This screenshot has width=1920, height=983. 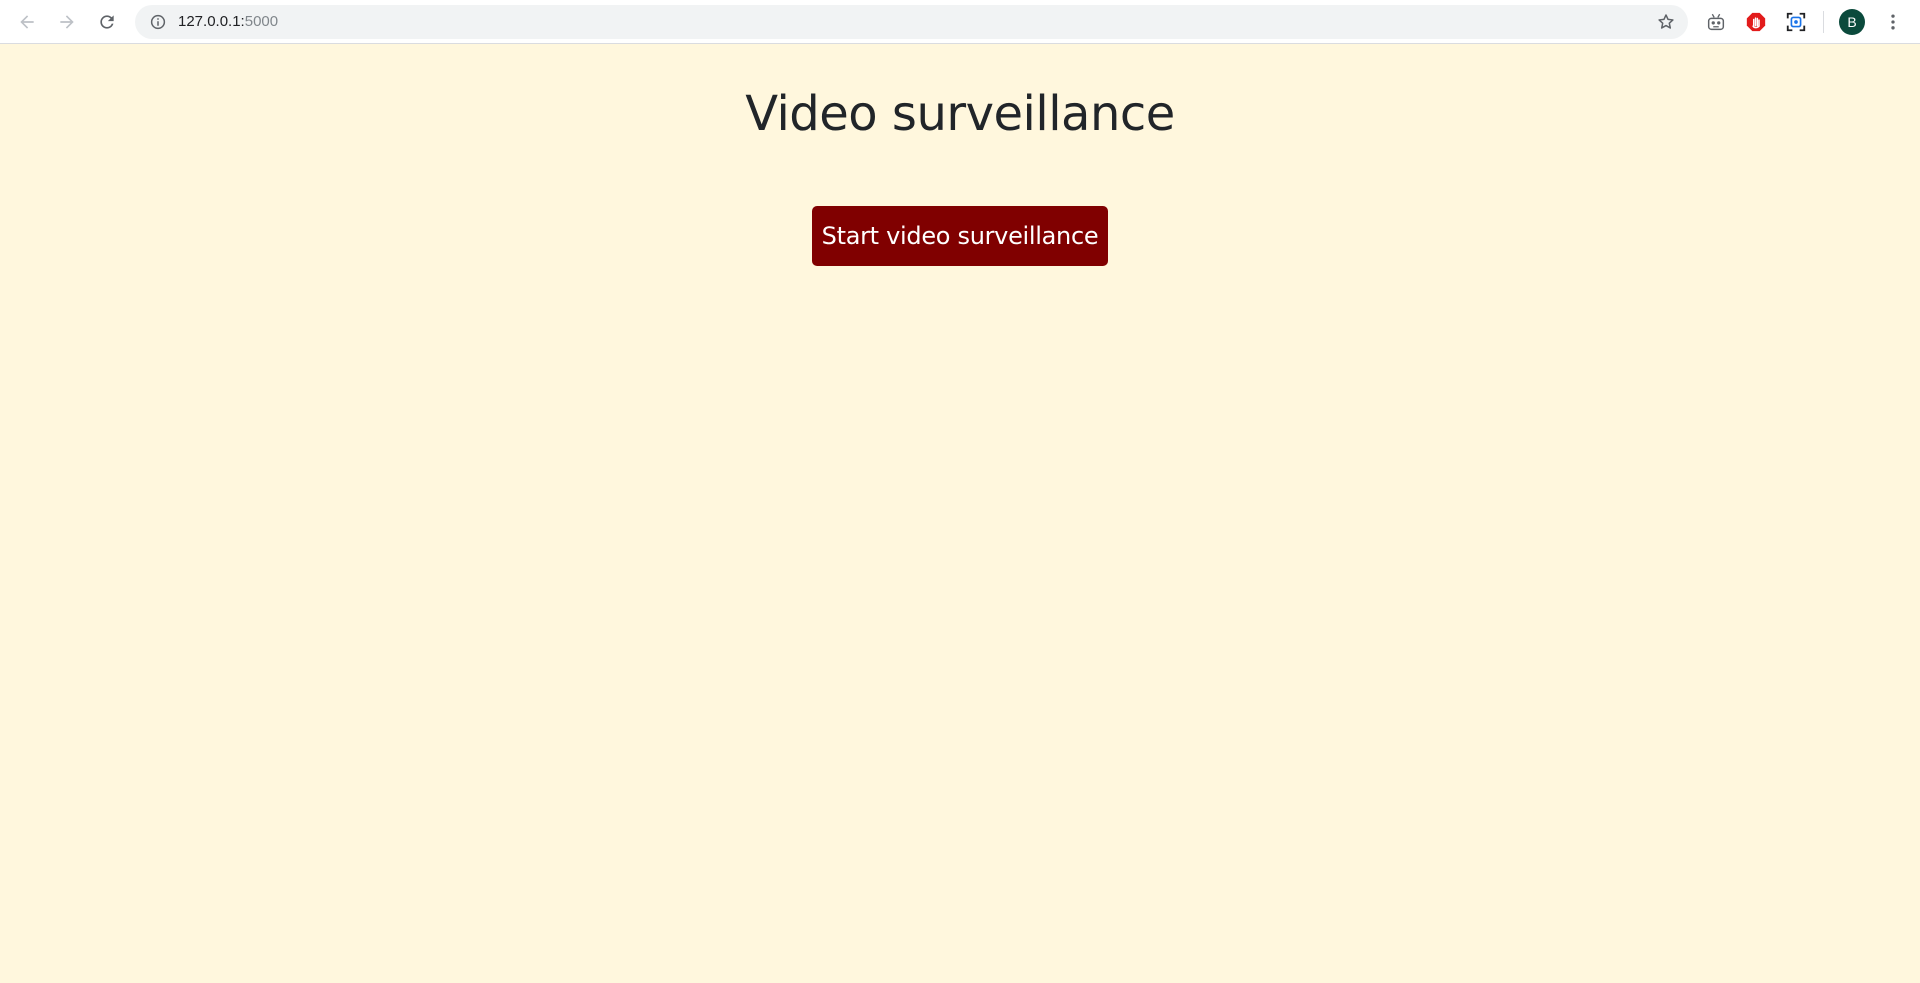 I want to click on kebab-menu-icon, so click(x=1893, y=22).